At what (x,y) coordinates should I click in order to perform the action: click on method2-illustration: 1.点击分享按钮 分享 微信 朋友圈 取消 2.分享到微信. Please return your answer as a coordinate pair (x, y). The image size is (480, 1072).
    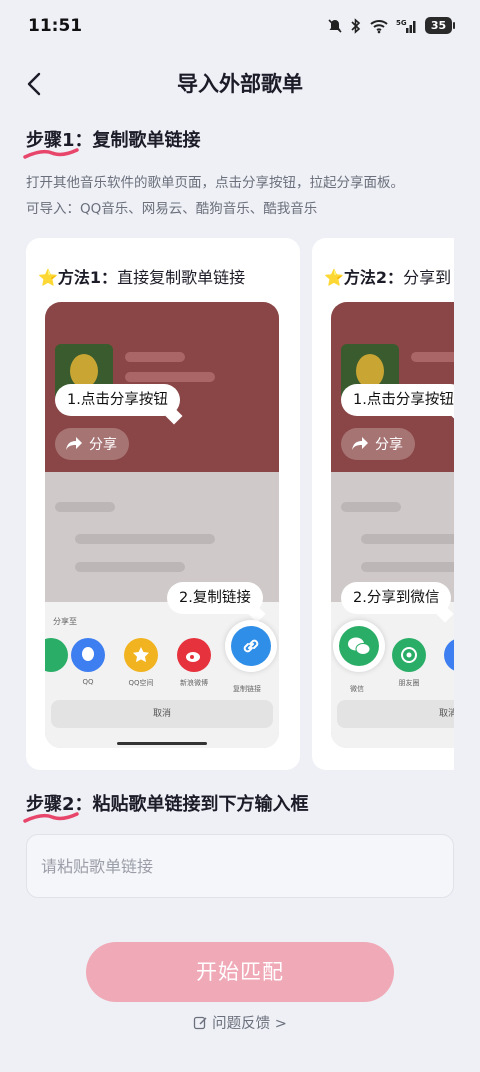
    Looking at the image, I should click on (392, 525).